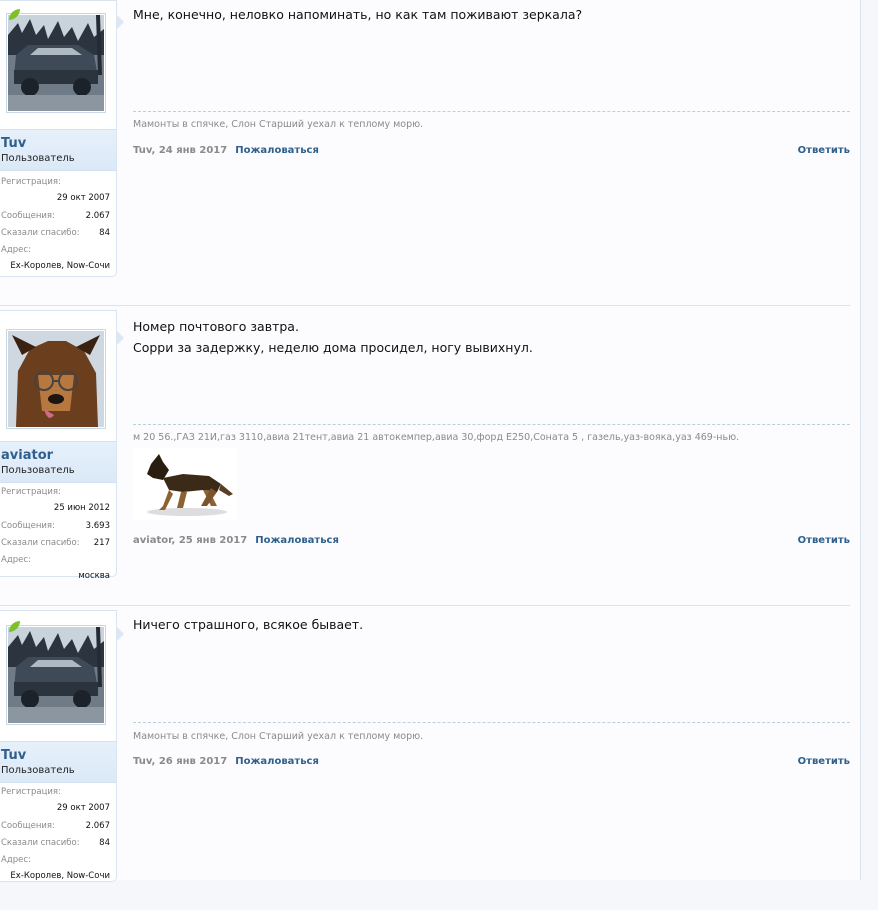 The width and height of the screenshot is (878, 910). Describe the element at coordinates (58, 462) in the screenshot. I see `username-bar: aviator Пользователь` at that location.